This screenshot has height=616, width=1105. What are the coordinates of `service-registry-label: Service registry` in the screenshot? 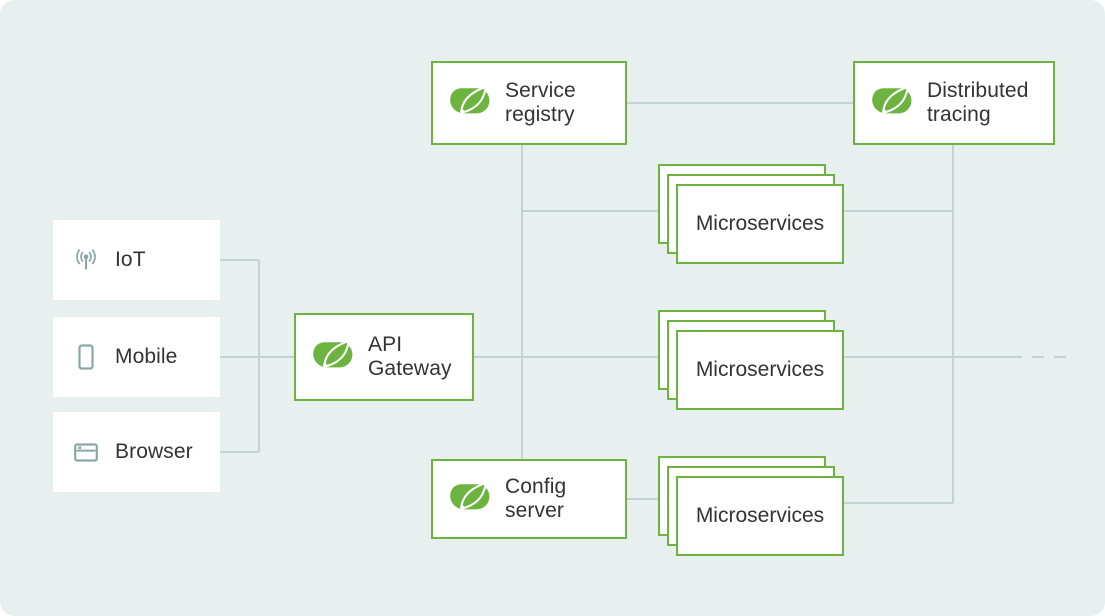 It's located at (540, 102).